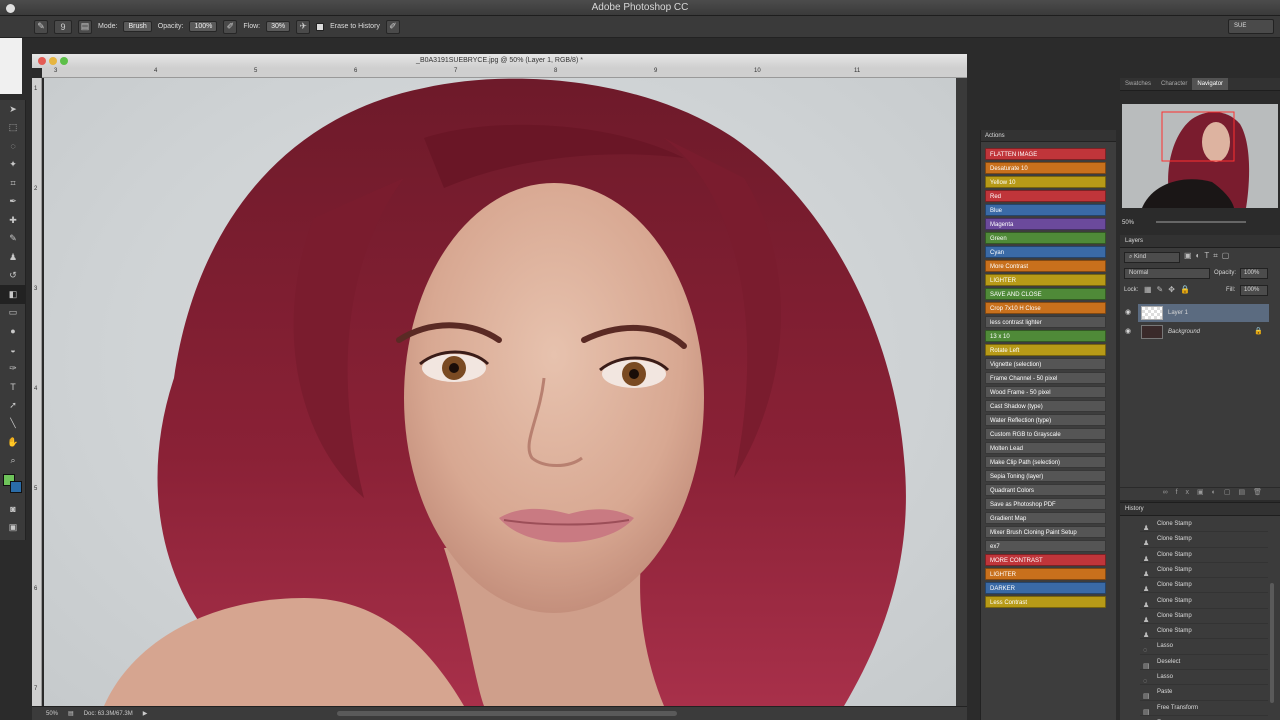 This screenshot has width=1280, height=720. What do you see at coordinates (1045, 252) in the screenshot?
I see `action-item: Cyan` at bounding box center [1045, 252].